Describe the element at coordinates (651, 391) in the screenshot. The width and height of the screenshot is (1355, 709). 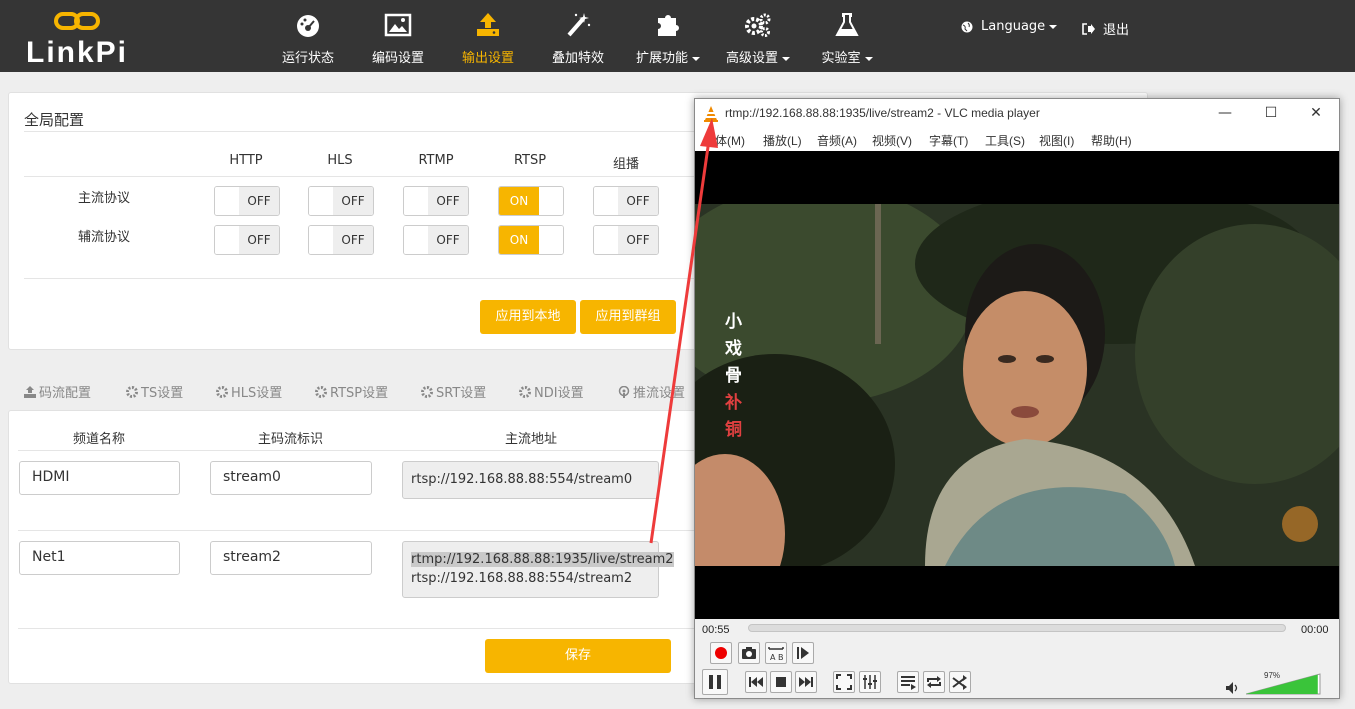
I see `tab-push: 推流设置` at that location.